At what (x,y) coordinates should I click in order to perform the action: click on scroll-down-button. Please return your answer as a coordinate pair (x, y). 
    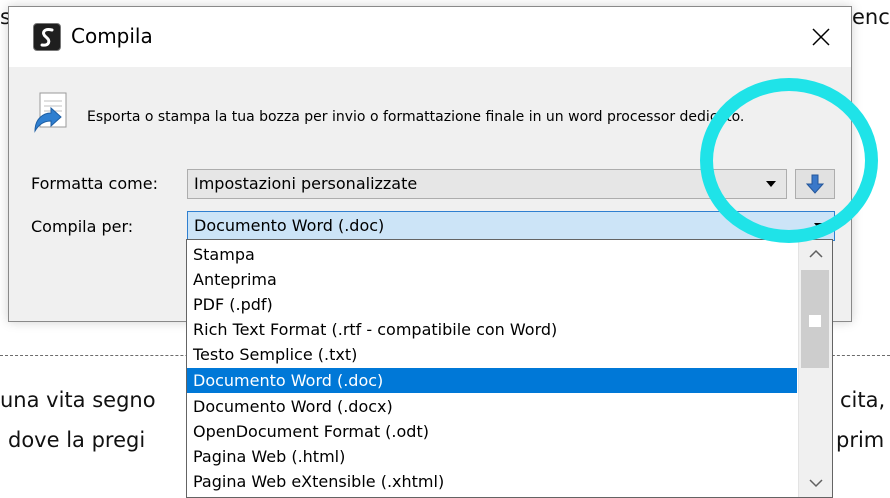
    Looking at the image, I should click on (815, 483).